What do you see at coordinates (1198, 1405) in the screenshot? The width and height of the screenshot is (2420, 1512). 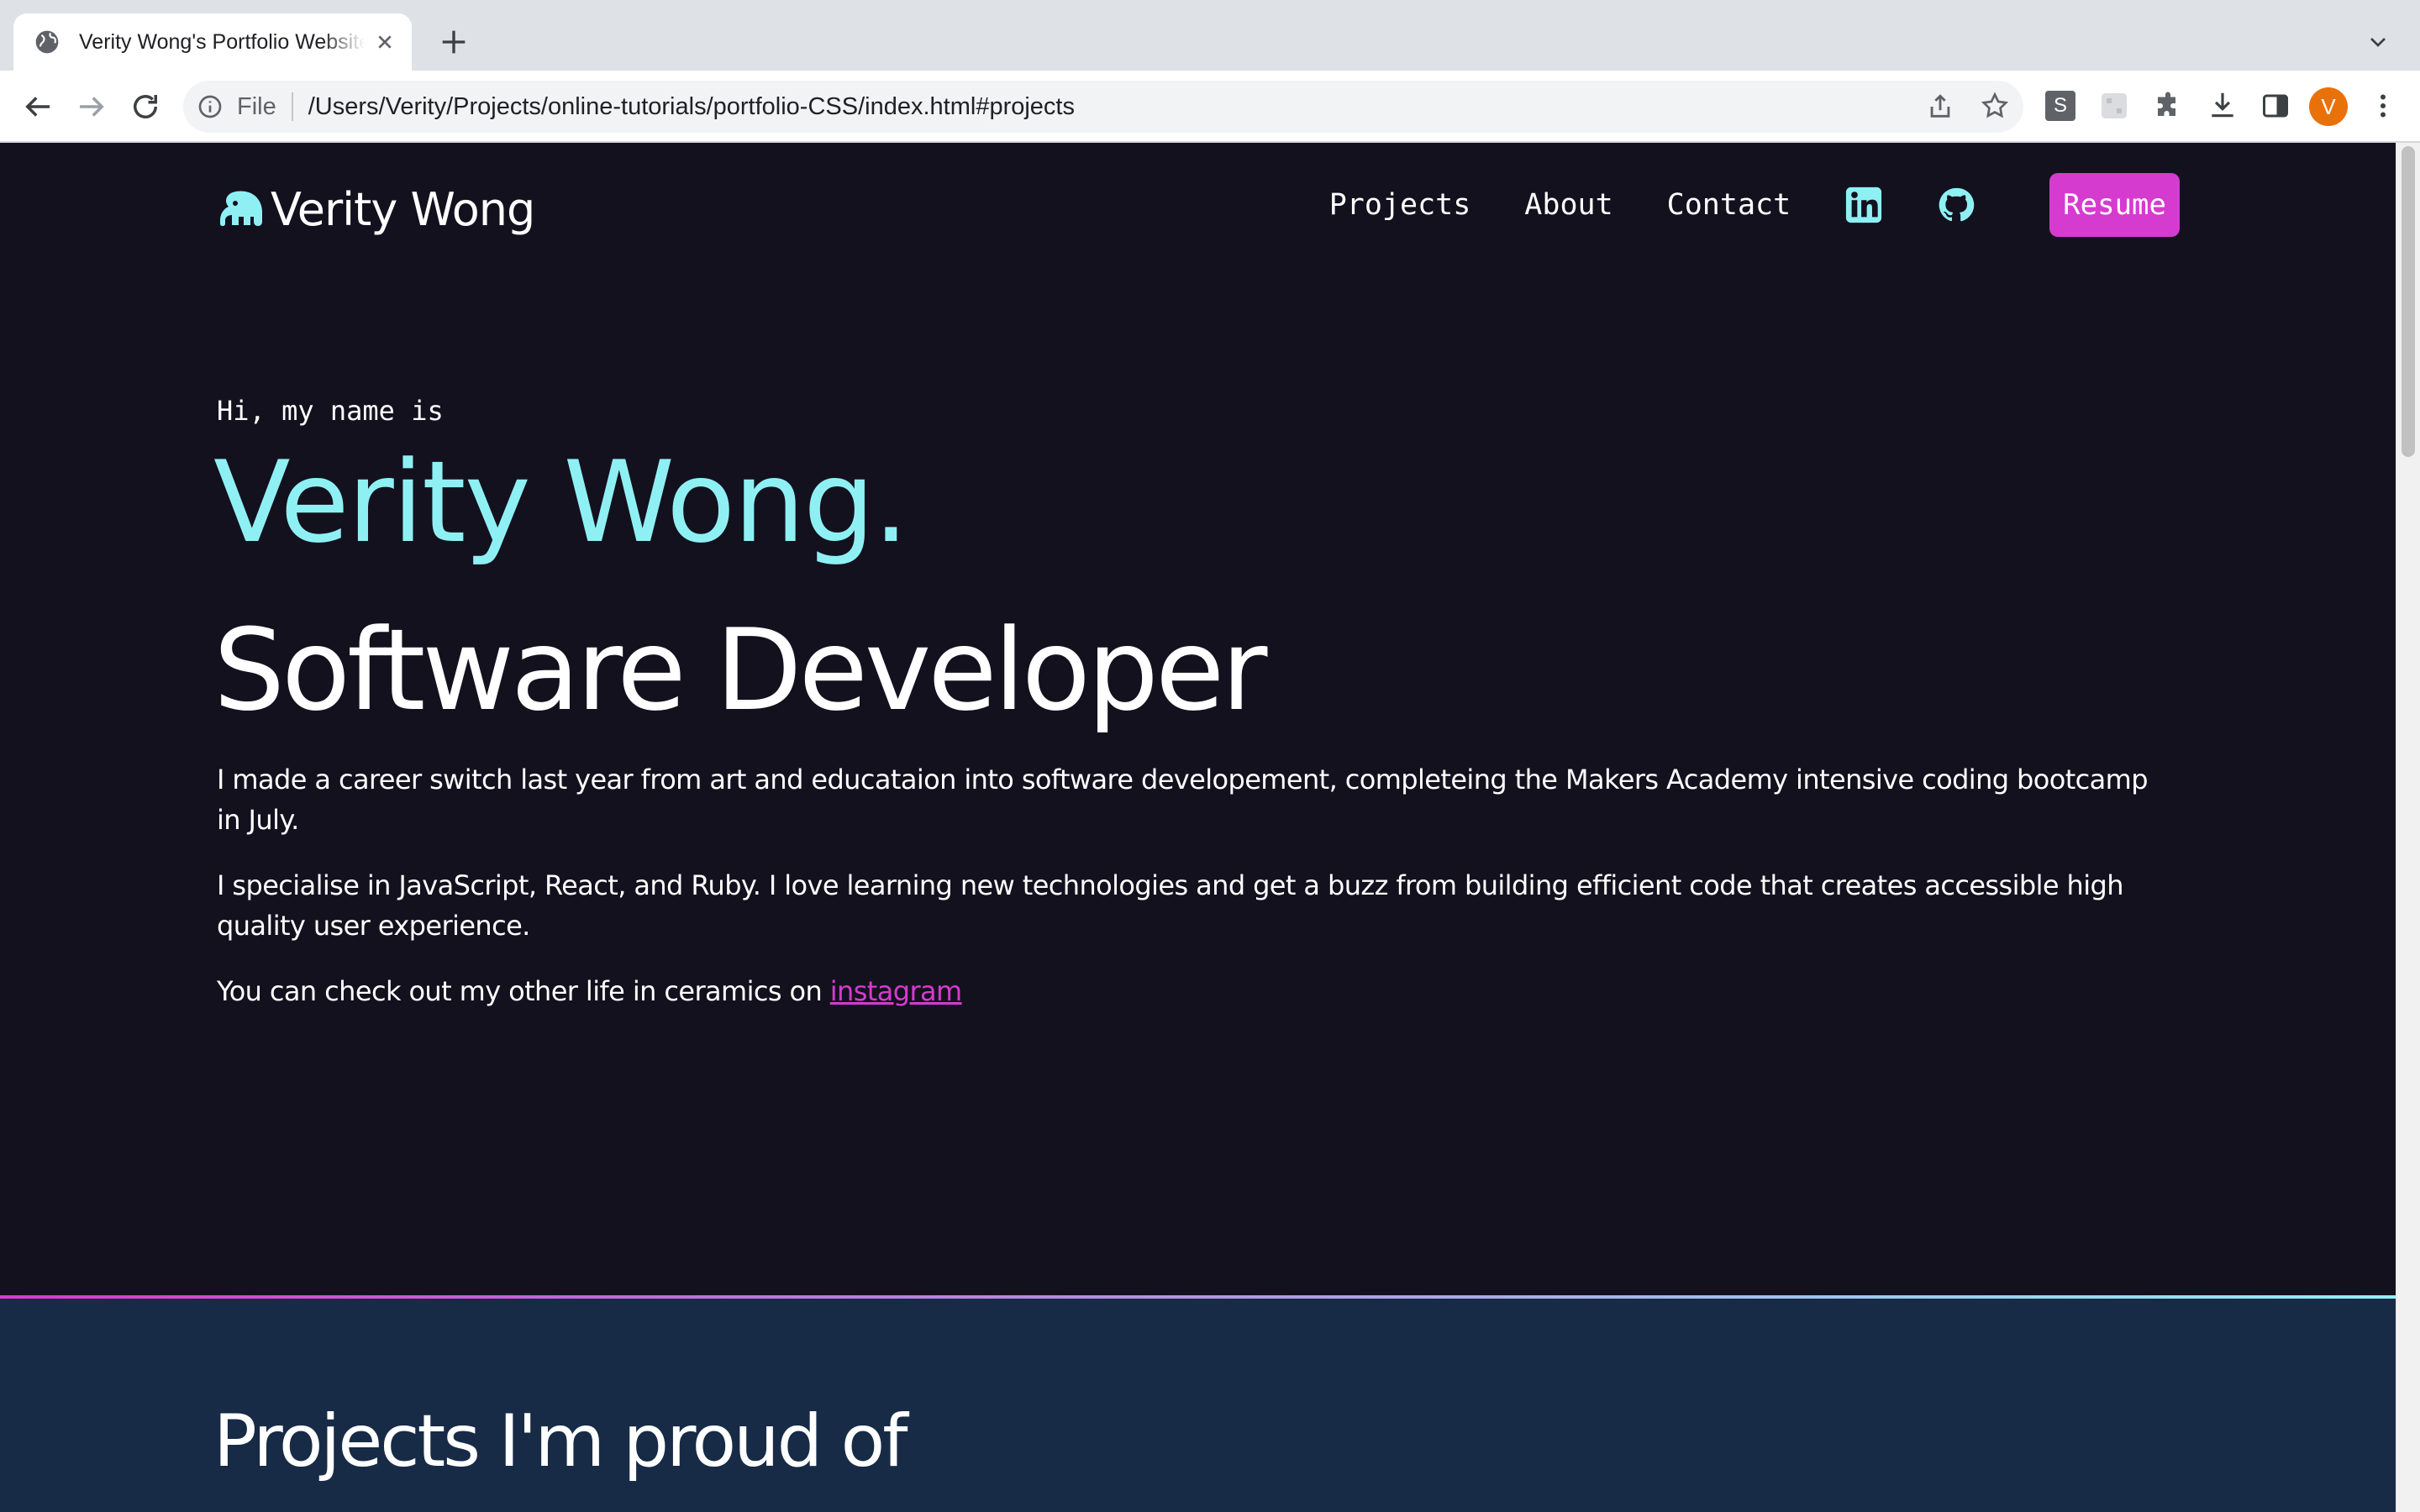 I see `projects-section: Projects I'm proud of` at bounding box center [1198, 1405].